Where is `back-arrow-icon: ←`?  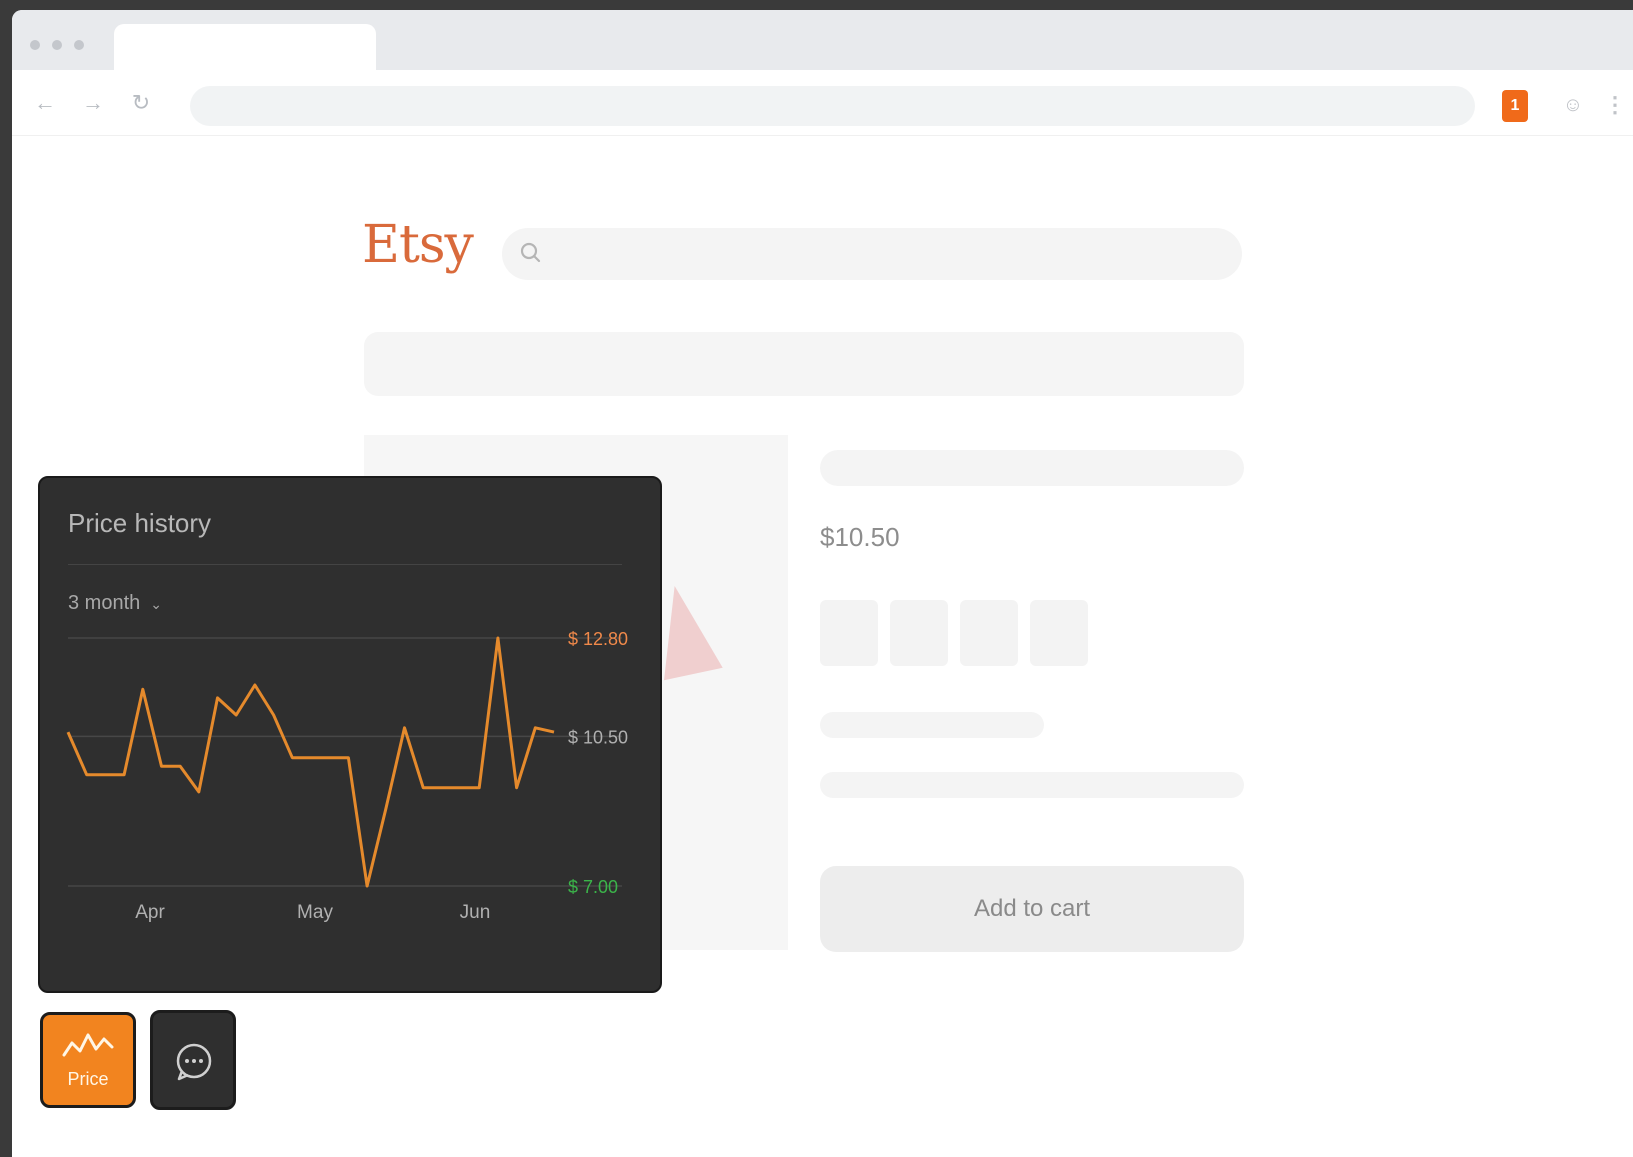
back-arrow-icon: ← is located at coordinates (45, 103).